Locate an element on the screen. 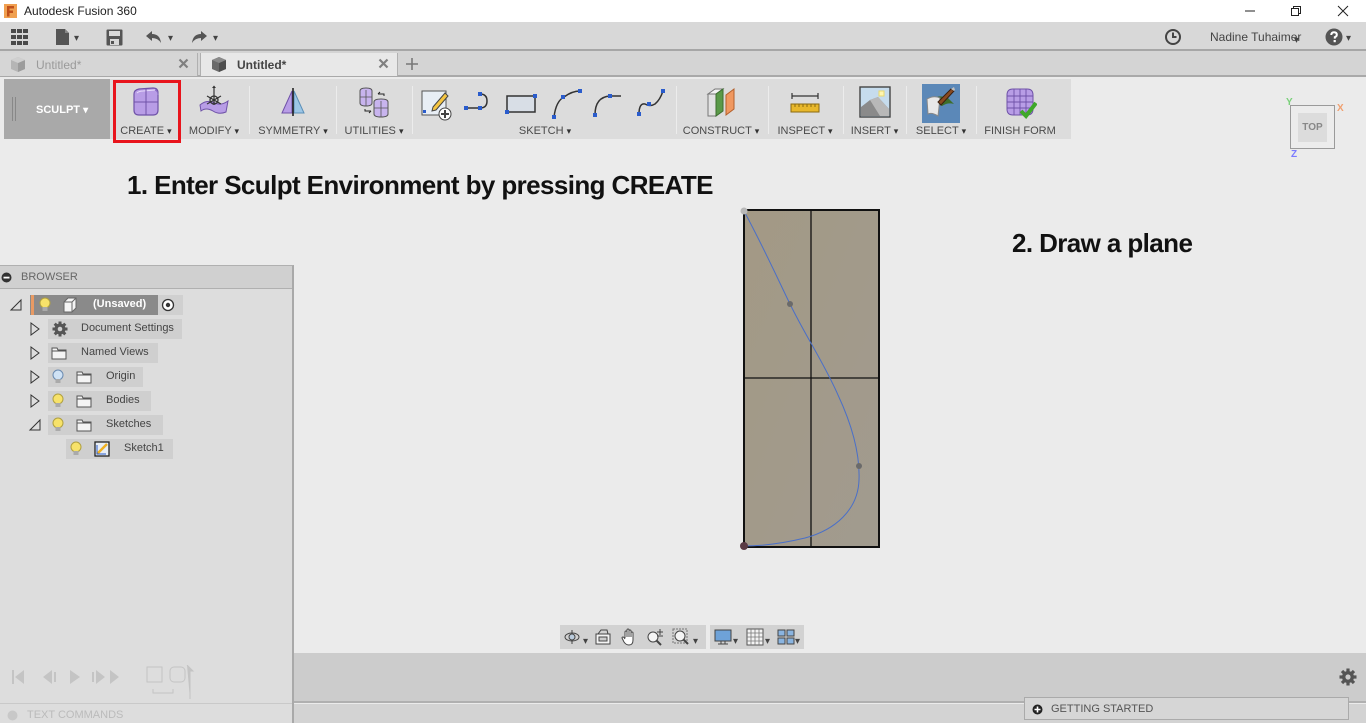  modify-menu-button: MODIFY is located at coordinates (214, 109).